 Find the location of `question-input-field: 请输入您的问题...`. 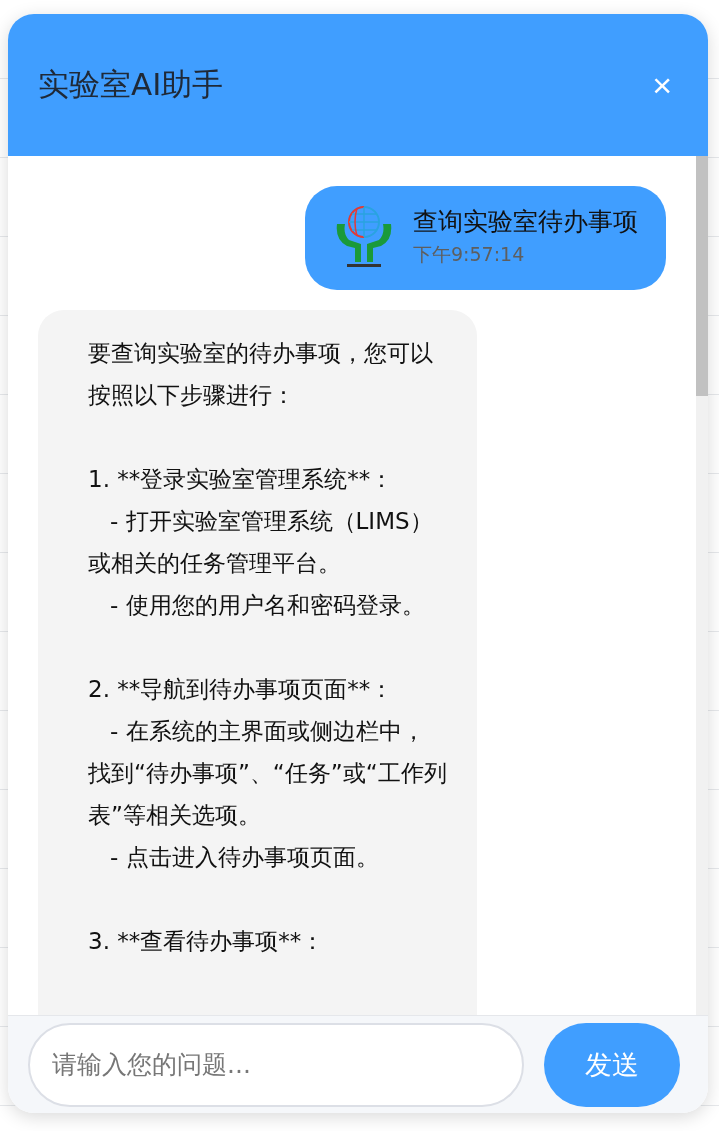

question-input-field: 请输入您的问题... is located at coordinates (276, 1064).